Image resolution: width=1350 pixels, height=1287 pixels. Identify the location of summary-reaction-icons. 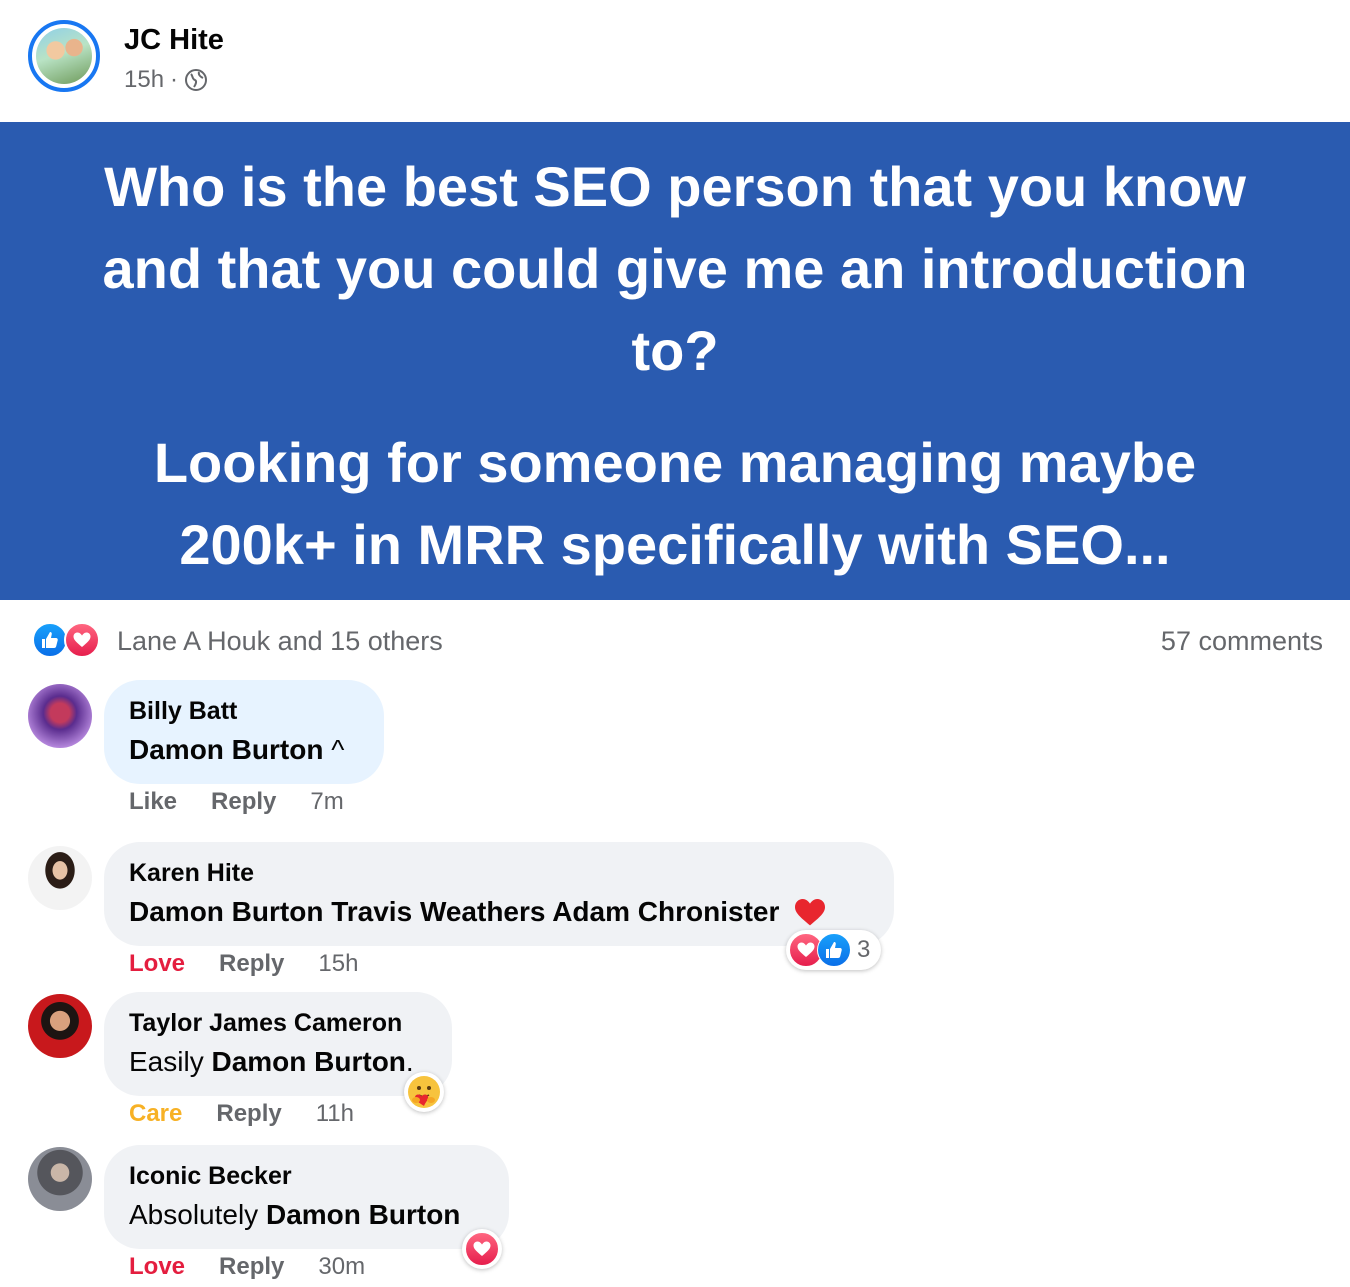
(66, 640).